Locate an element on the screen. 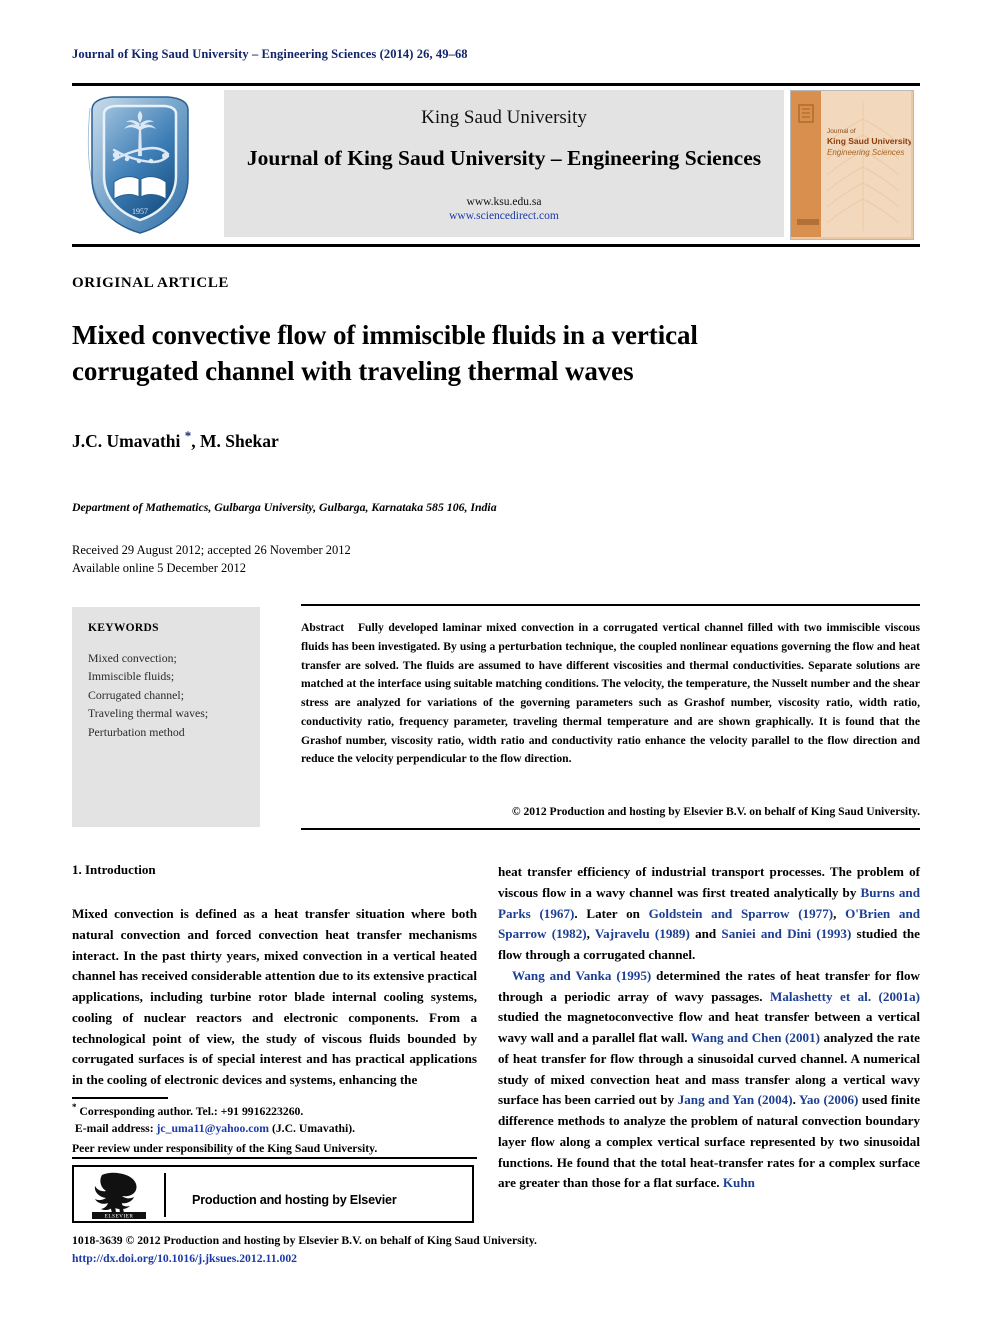 The height and width of the screenshot is (1323, 992). author-names-secondary: , M. Shekar is located at coordinates (235, 440).